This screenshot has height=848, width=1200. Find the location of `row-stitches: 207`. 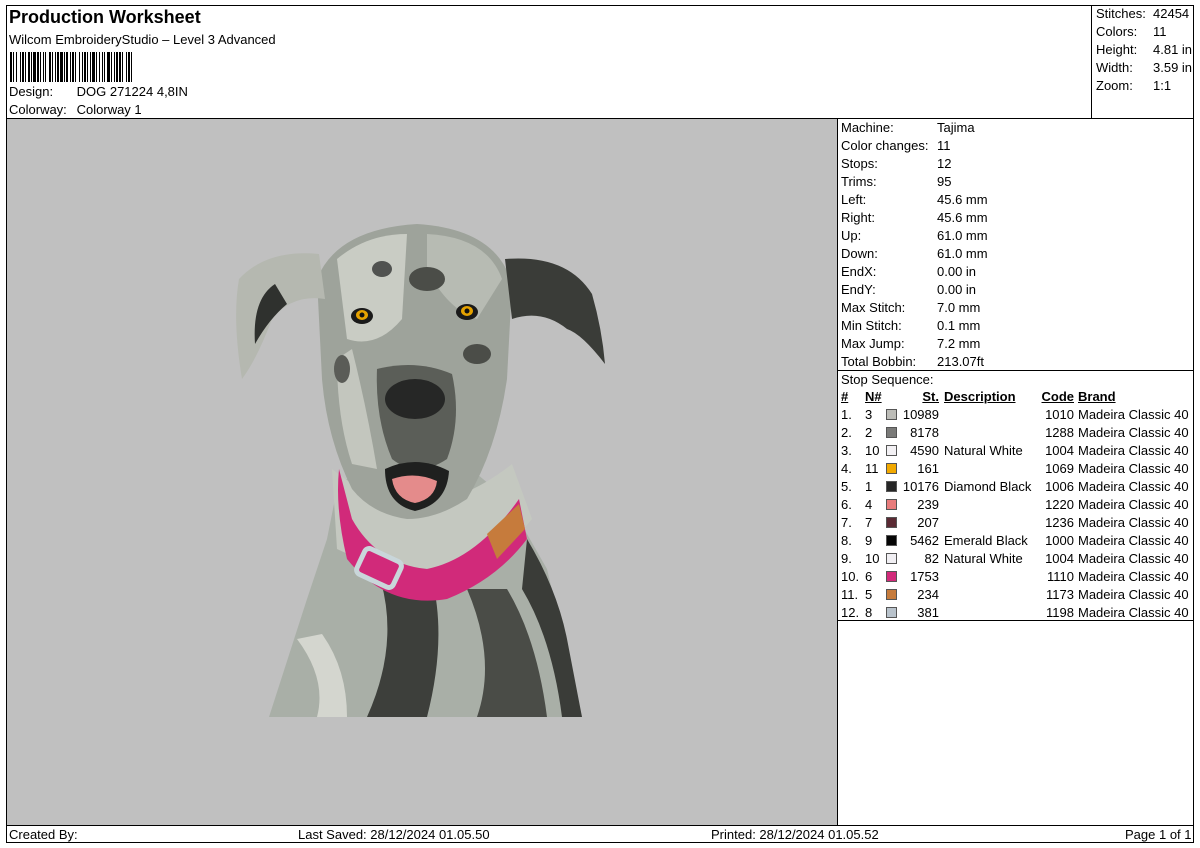

row-stitches: 207 is located at coordinates (928, 522).